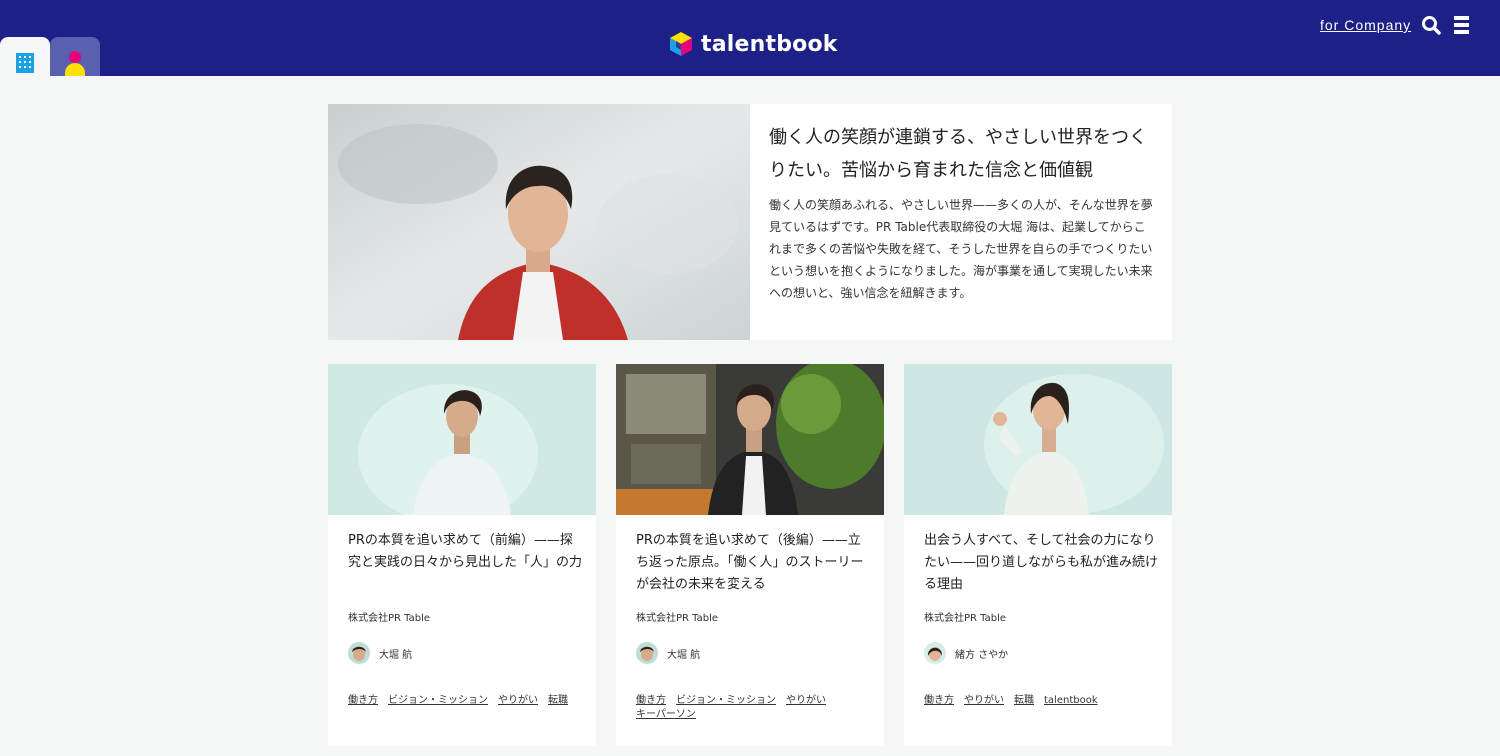 This screenshot has height=756, width=1500. I want to click on article-card-author: 緒方 さやか, so click(966, 653).